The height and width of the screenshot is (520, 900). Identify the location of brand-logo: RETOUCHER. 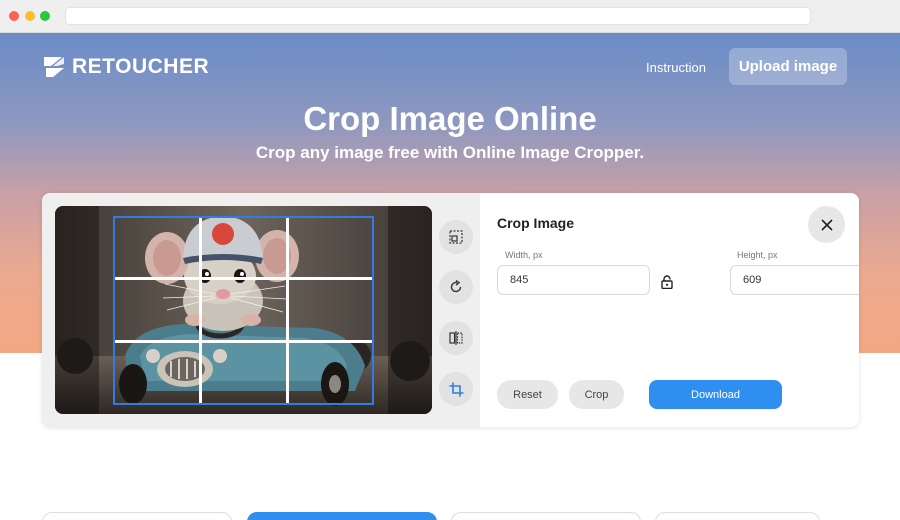
(125, 67).